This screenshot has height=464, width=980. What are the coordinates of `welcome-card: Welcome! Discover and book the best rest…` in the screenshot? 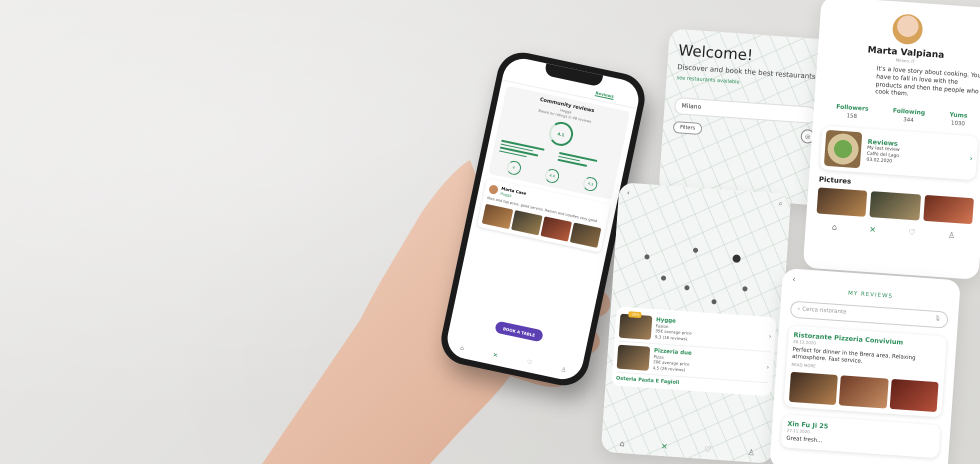 It's located at (745, 117).